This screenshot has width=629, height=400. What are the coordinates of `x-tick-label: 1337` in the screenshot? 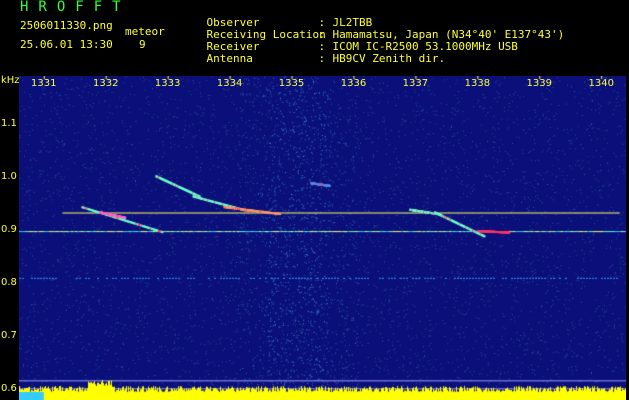 It's located at (415, 83).